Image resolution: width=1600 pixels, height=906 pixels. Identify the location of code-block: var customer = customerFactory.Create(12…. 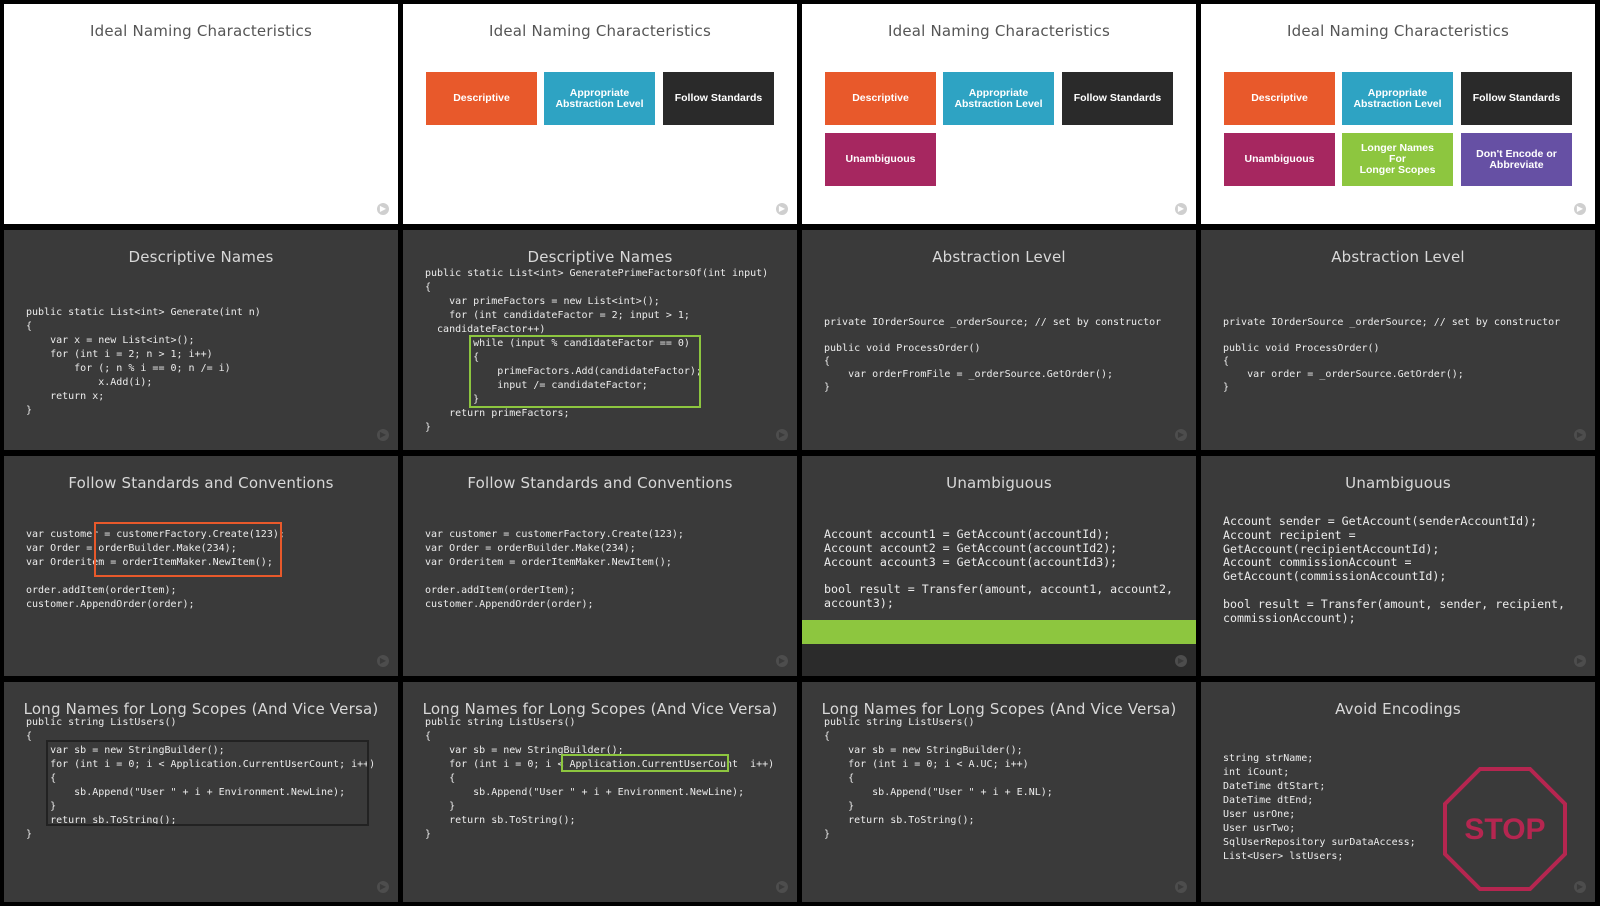
(554, 569).